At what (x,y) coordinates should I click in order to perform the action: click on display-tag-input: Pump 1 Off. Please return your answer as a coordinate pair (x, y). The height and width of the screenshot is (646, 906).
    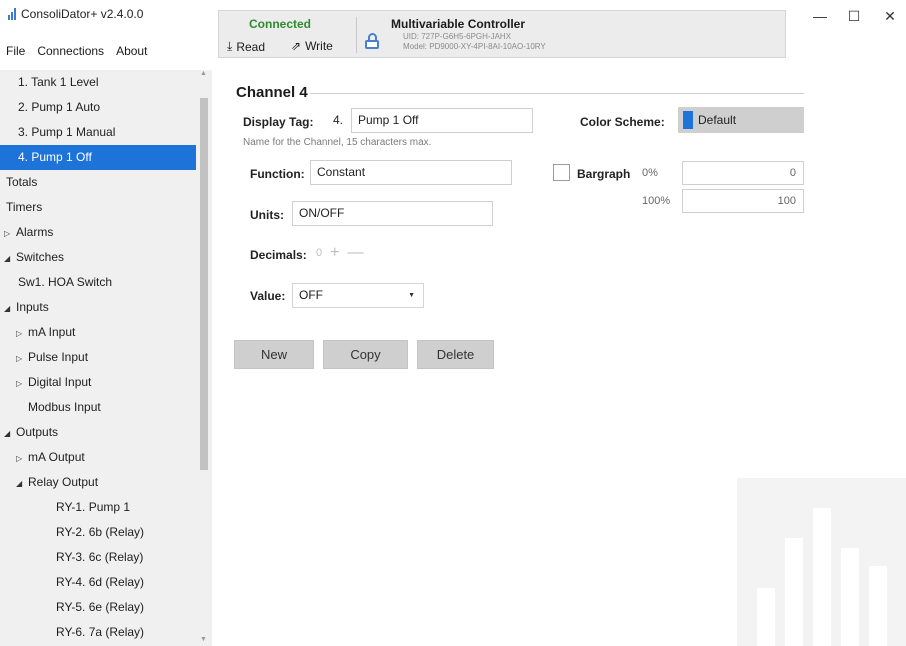
    Looking at the image, I should click on (442, 120).